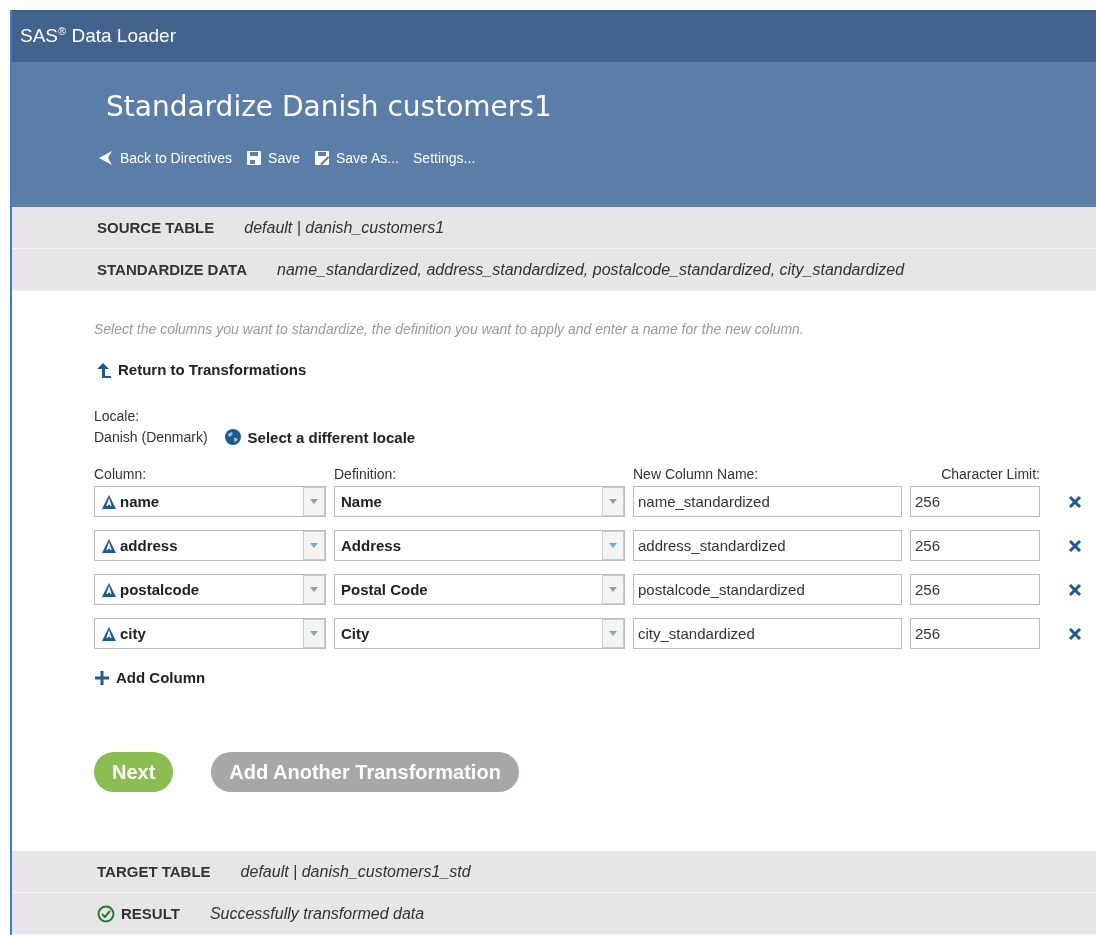  What do you see at coordinates (210, 589) in the screenshot?
I see `column-dropdown: postalcode` at bounding box center [210, 589].